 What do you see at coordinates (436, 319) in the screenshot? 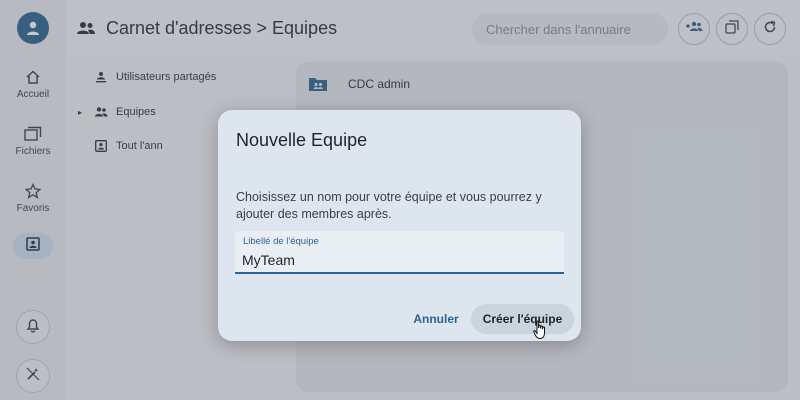
I see `cancel-button: Annuler` at bounding box center [436, 319].